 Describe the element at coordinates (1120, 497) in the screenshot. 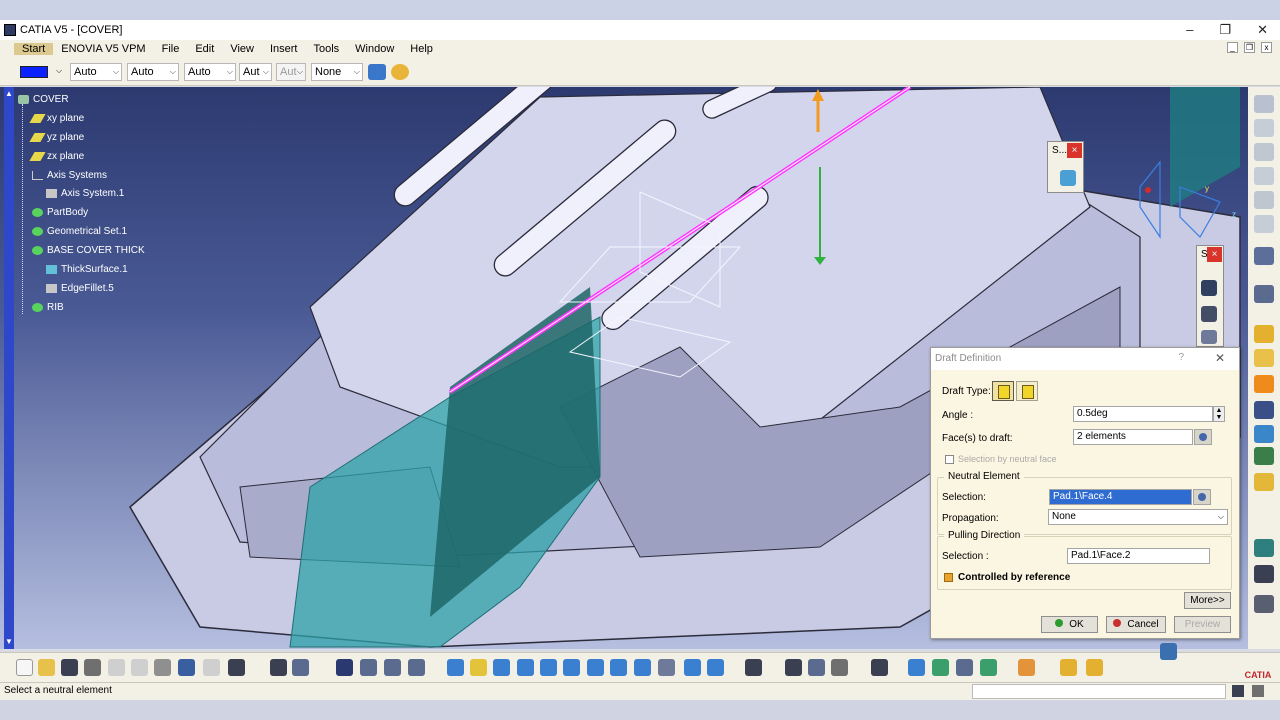

I see `neutral-selection-field: Pad.1\Face.4` at that location.